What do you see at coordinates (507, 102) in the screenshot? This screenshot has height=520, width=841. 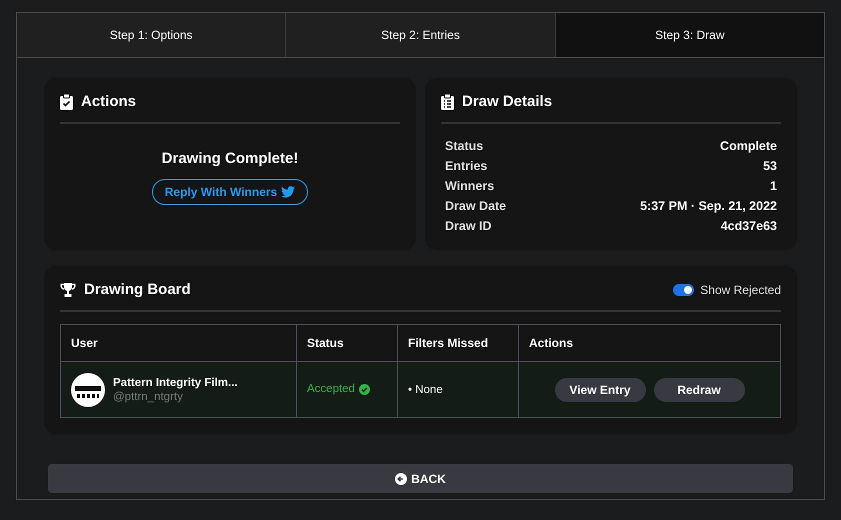 I see `card-title: Draw Details` at bounding box center [507, 102].